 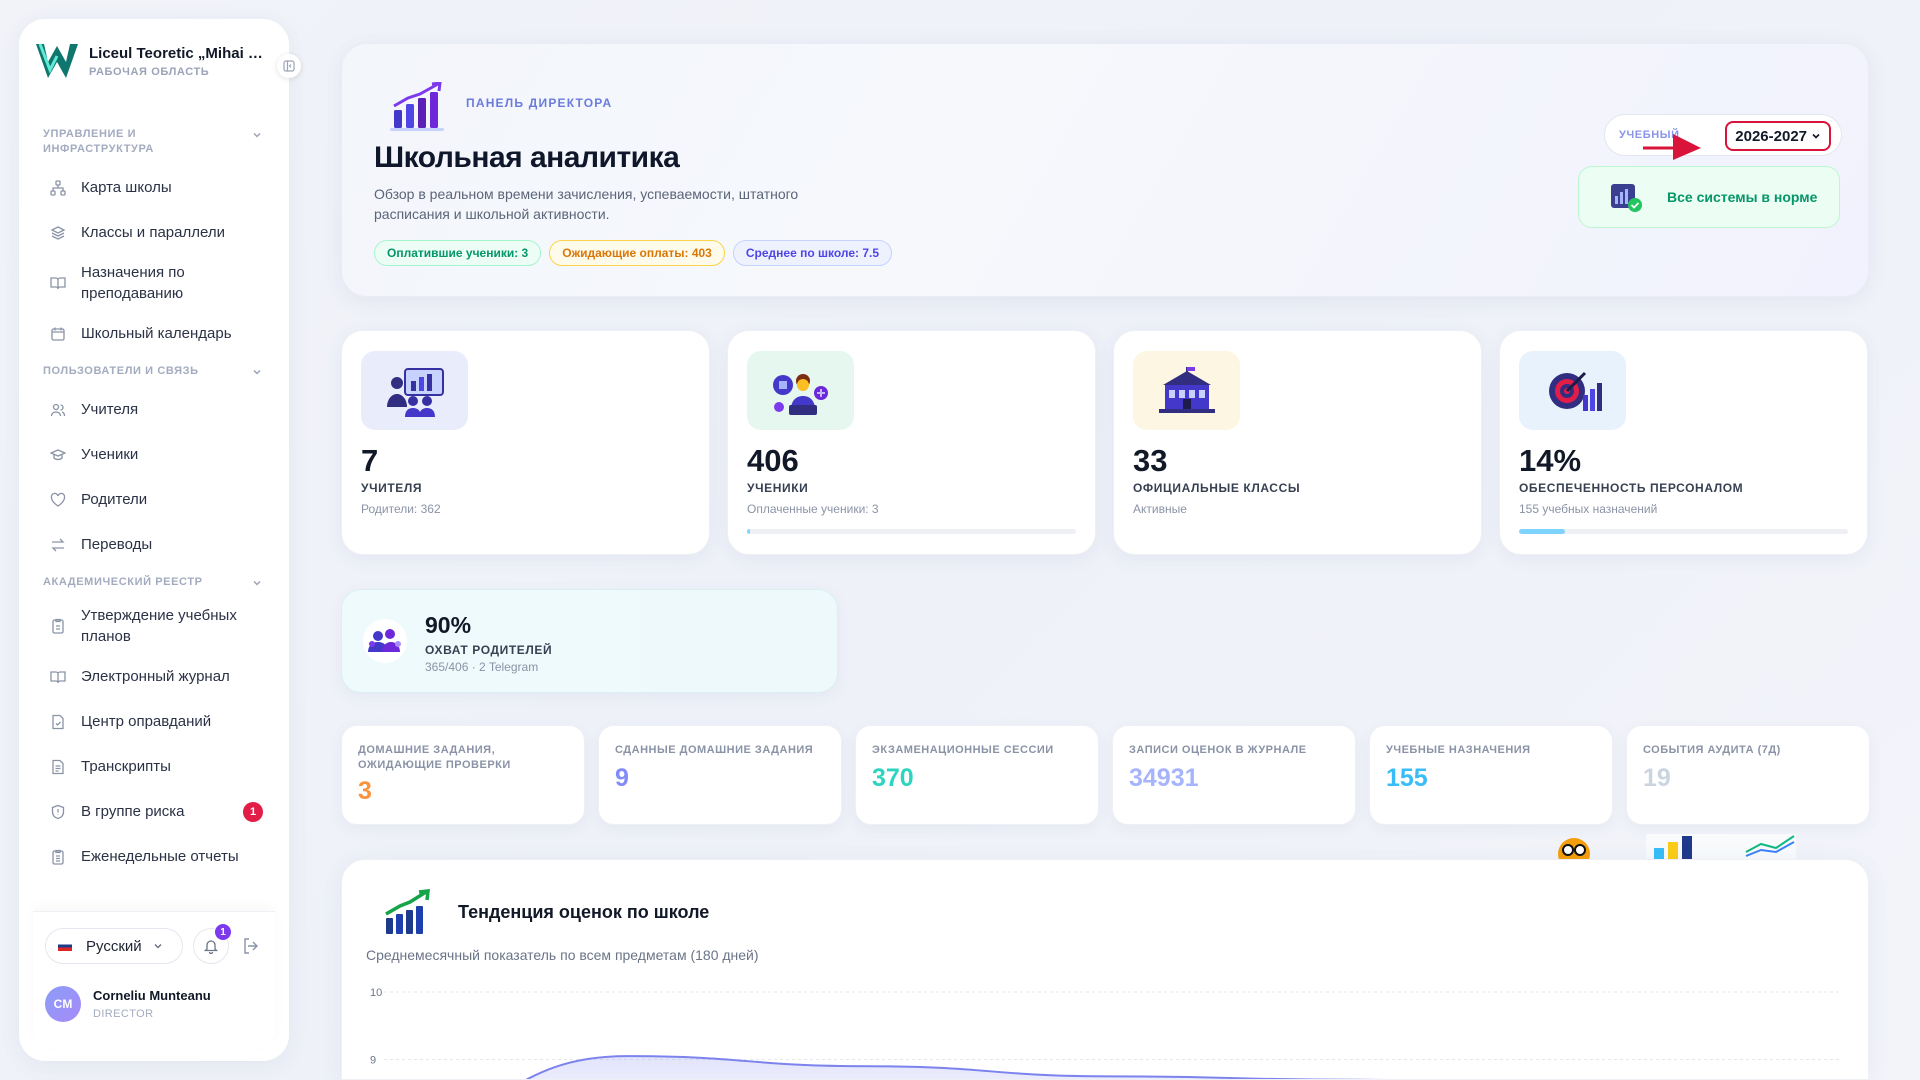 I want to click on sidebar-item-label: Еженедельные отчеты, so click(x=160, y=856).